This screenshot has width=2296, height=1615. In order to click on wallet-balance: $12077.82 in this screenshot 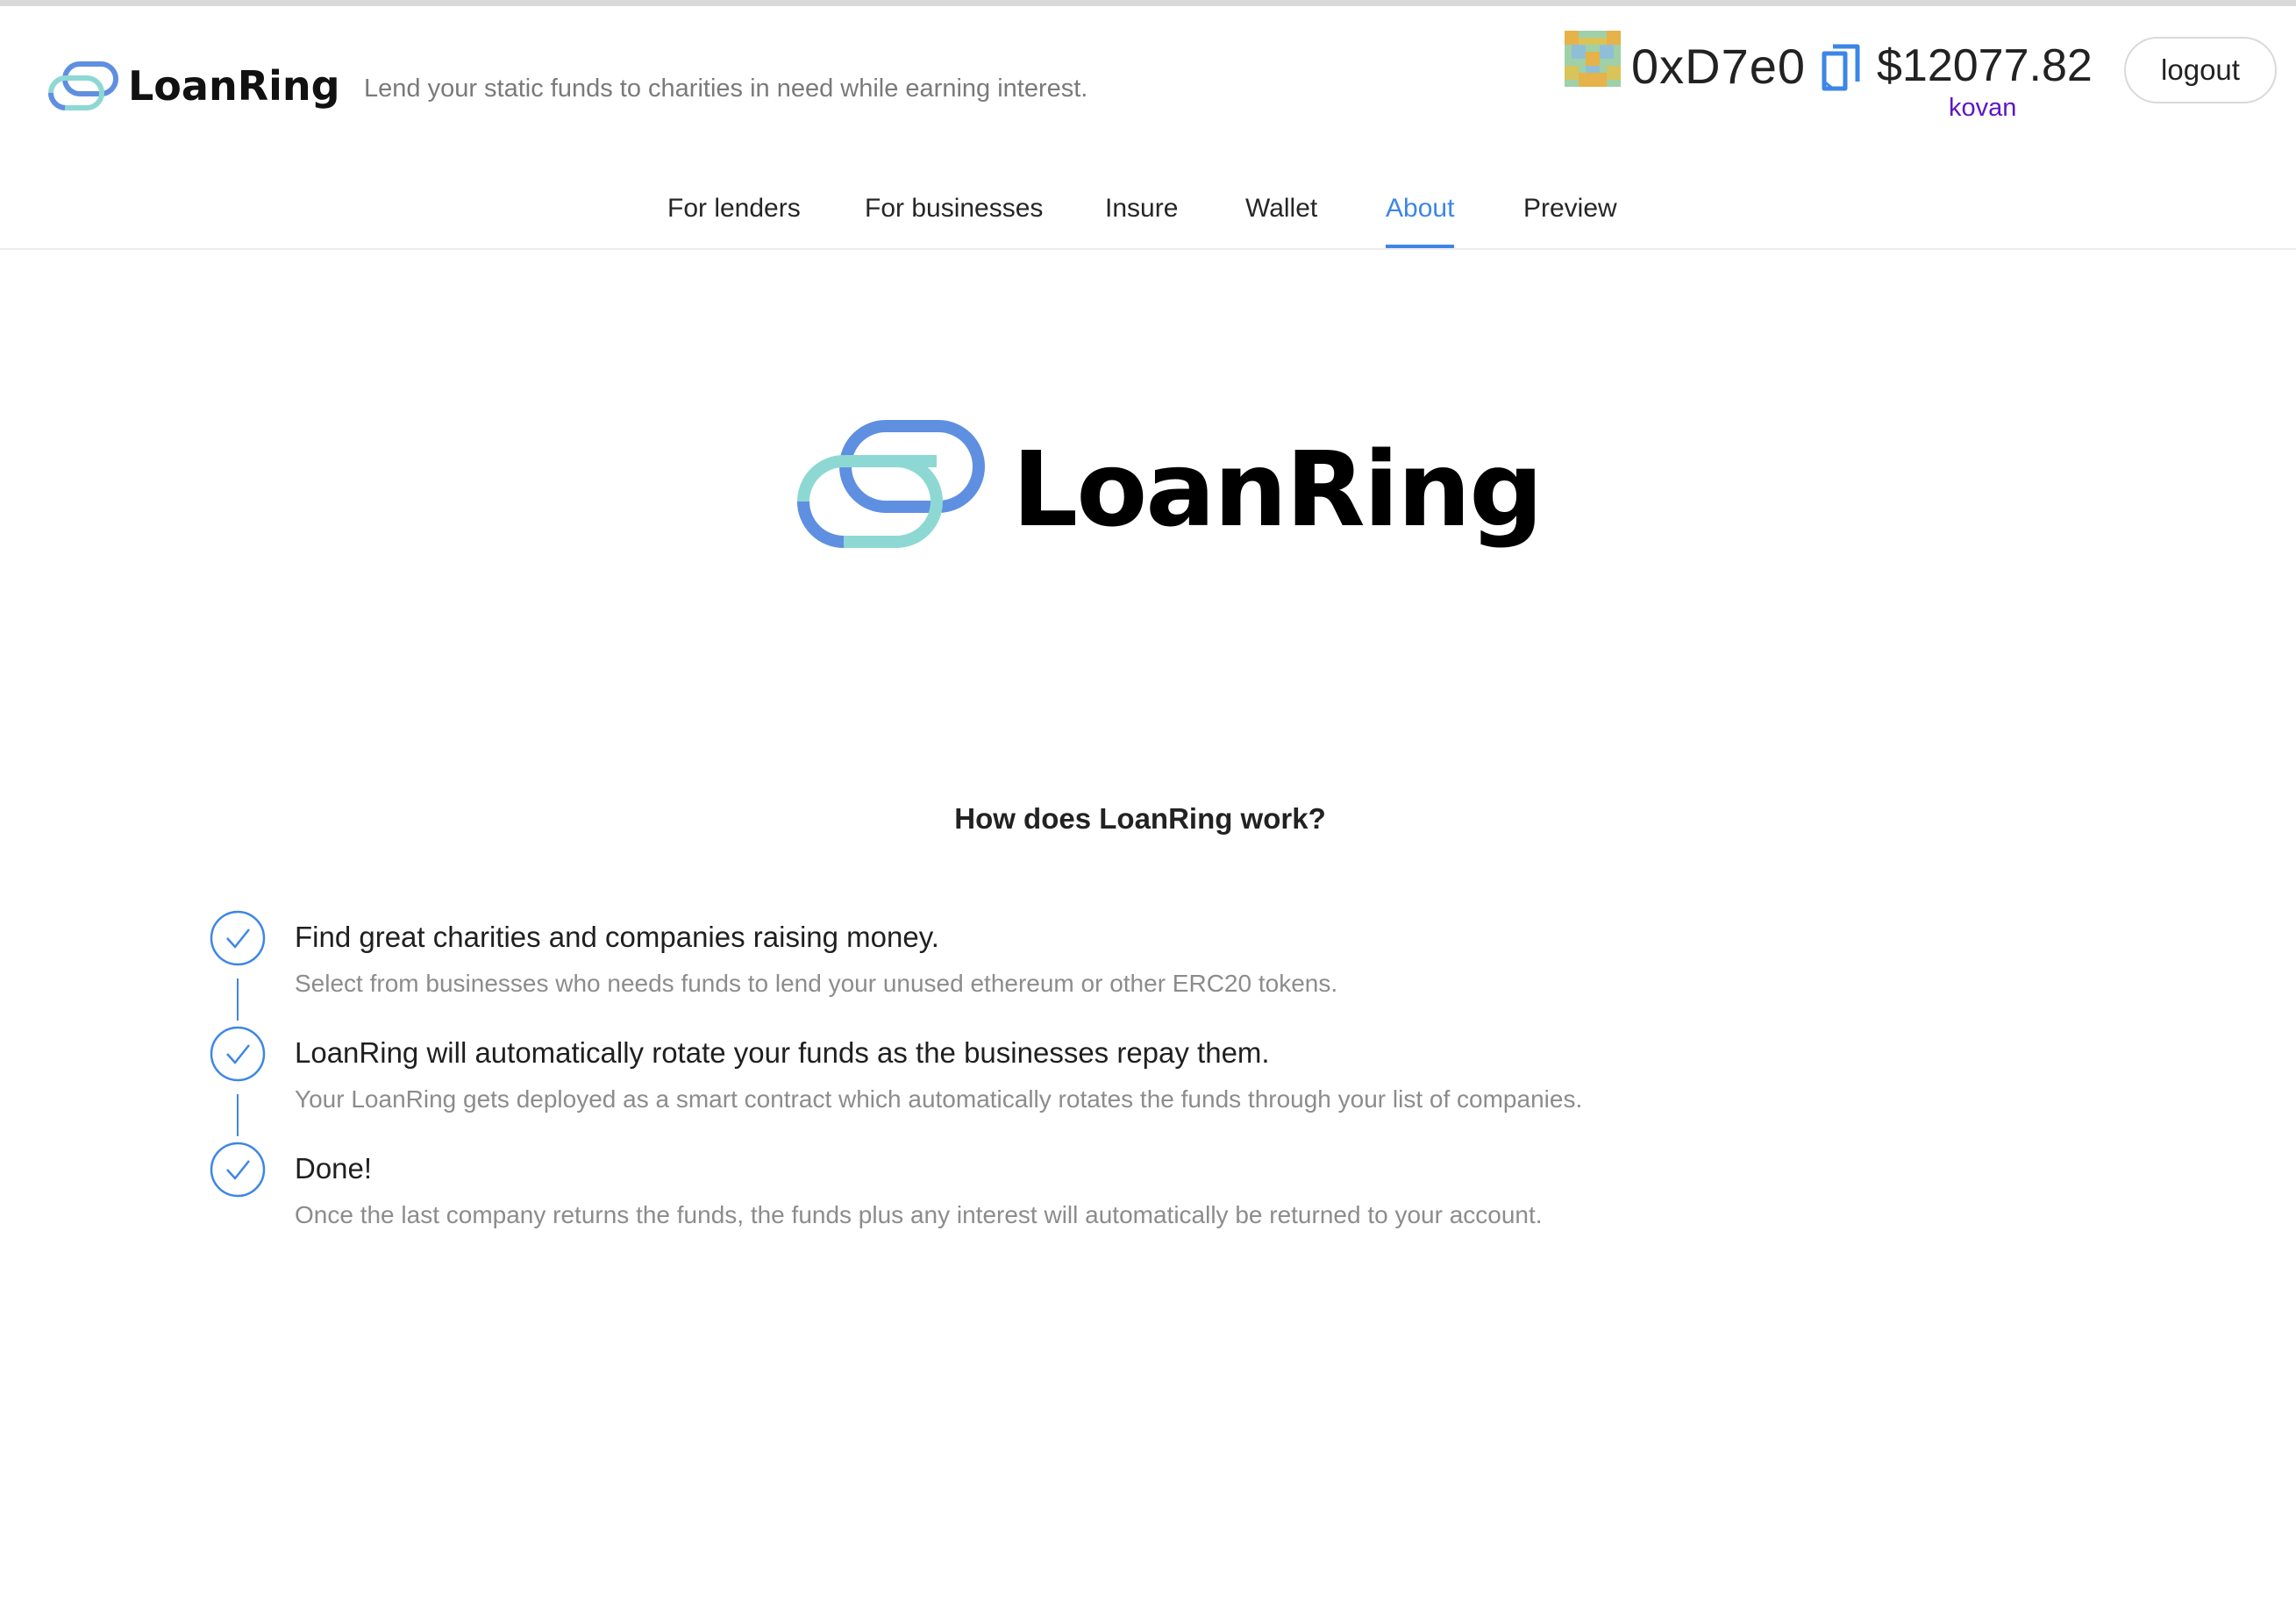, I will do `click(1985, 65)`.